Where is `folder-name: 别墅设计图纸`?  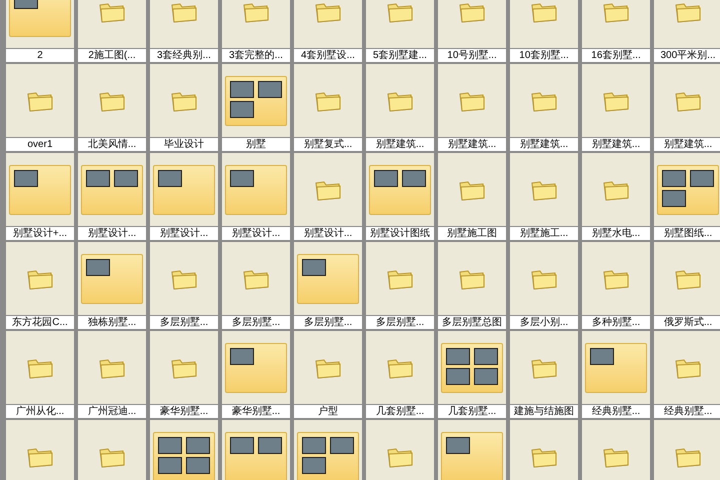 folder-name: 别墅设计图纸 is located at coordinates (400, 233).